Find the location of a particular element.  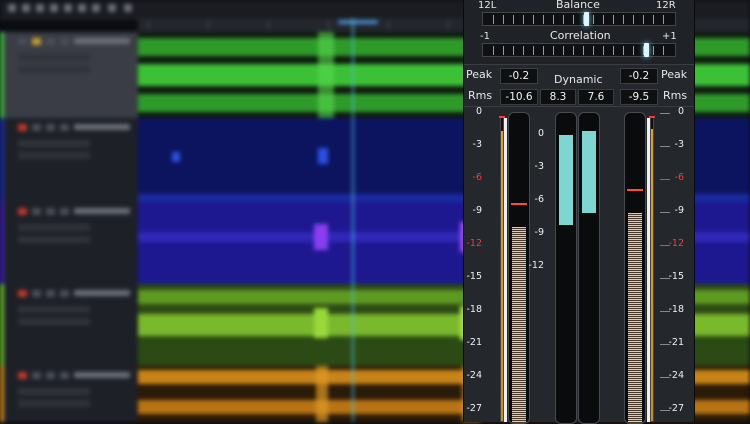

range-tool-icon is located at coordinates (26, 8).